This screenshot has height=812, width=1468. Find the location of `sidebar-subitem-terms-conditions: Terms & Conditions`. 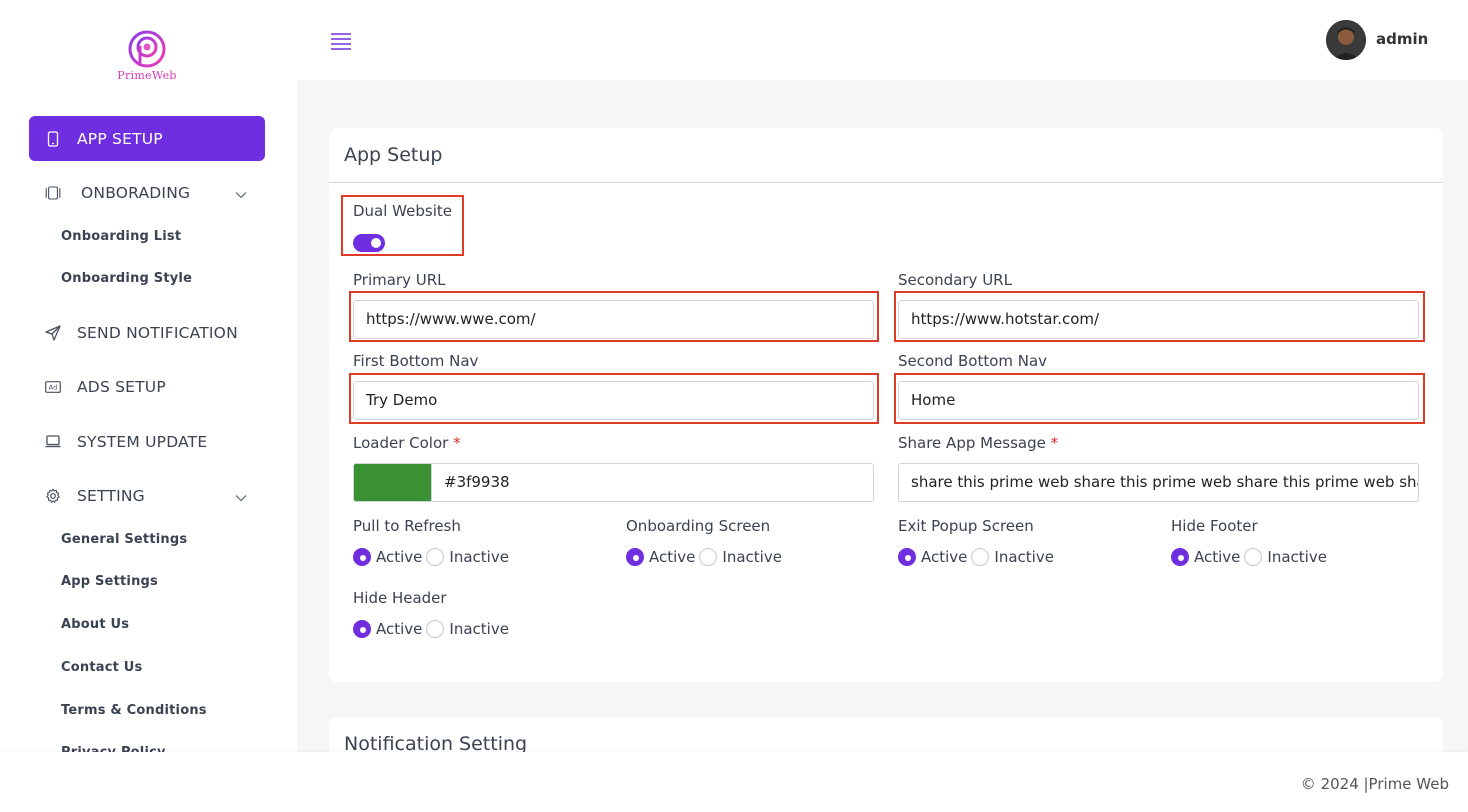

sidebar-subitem-terms-conditions: Terms & Conditions is located at coordinates (134, 710).